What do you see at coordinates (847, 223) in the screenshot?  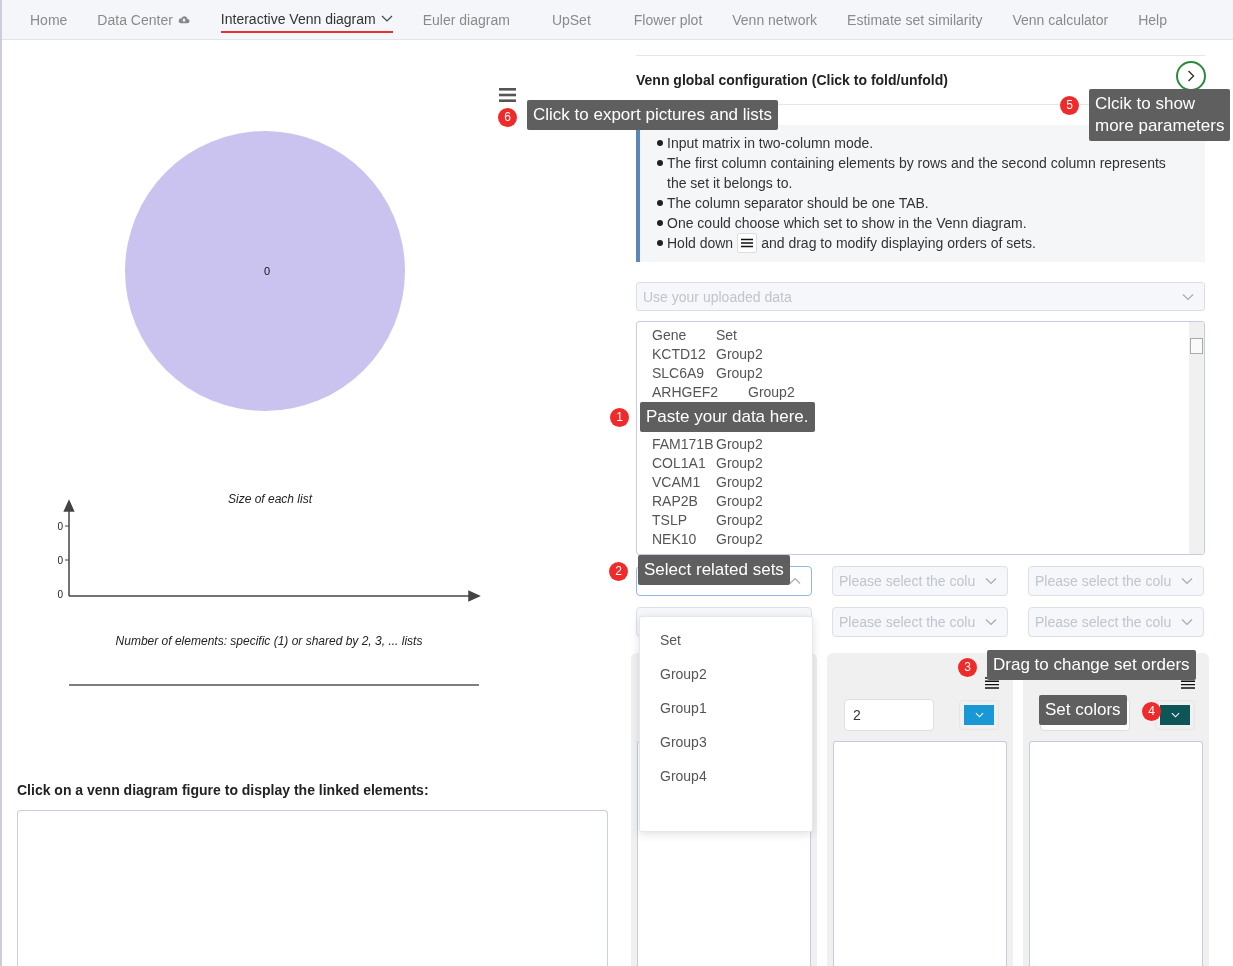 I see `instruction-text: One could choose which set to show in the Venn diagram.` at bounding box center [847, 223].